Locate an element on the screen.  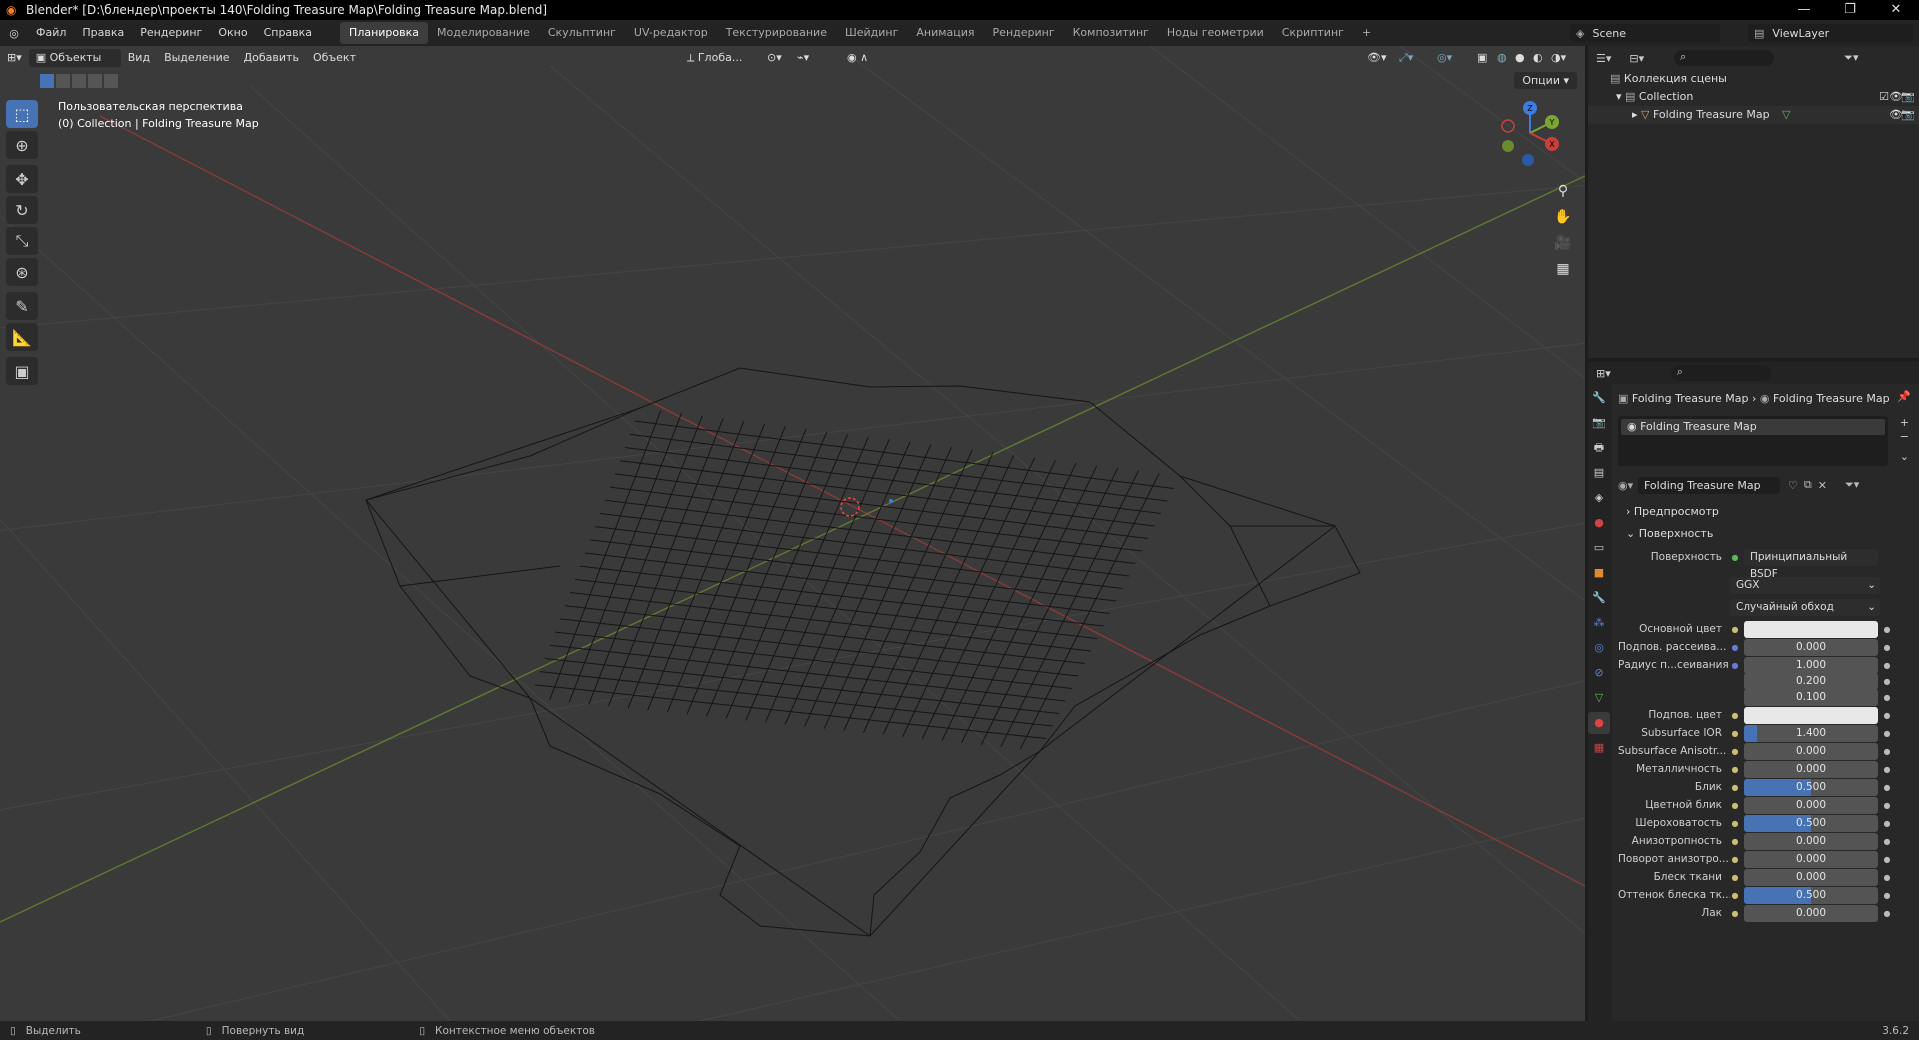
menu-file: Файл is located at coordinates (51, 33).